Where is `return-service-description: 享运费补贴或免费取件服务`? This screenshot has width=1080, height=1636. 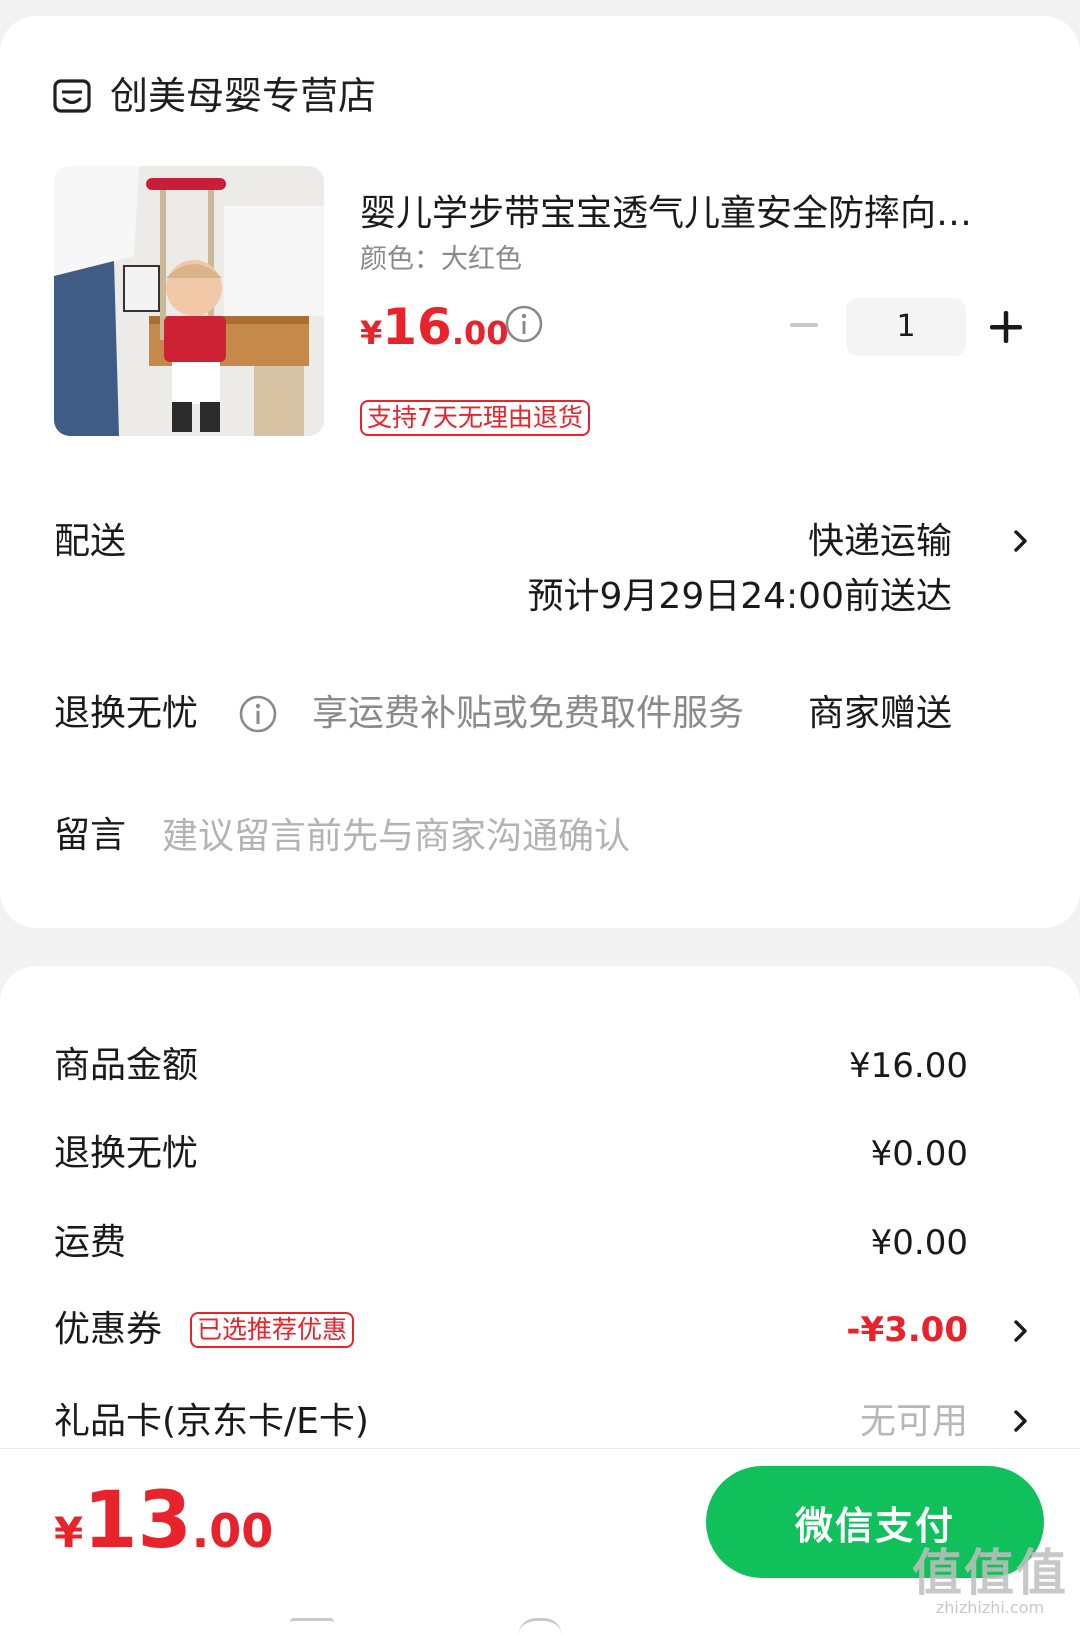 return-service-description: 享运费补贴或免费取件服务 is located at coordinates (528, 713).